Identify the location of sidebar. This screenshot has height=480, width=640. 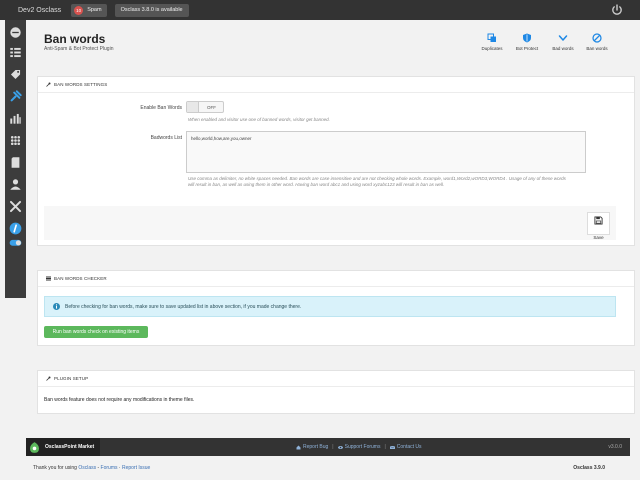
(15, 159).